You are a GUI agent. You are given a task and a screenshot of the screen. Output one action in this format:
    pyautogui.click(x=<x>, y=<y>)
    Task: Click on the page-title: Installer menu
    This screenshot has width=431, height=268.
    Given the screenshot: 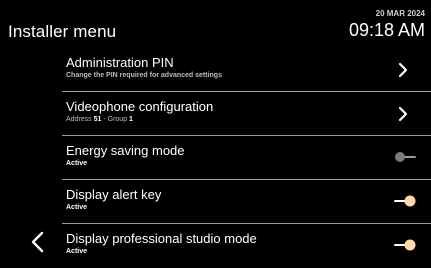 What is the action you would take?
    pyautogui.click(x=62, y=31)
    